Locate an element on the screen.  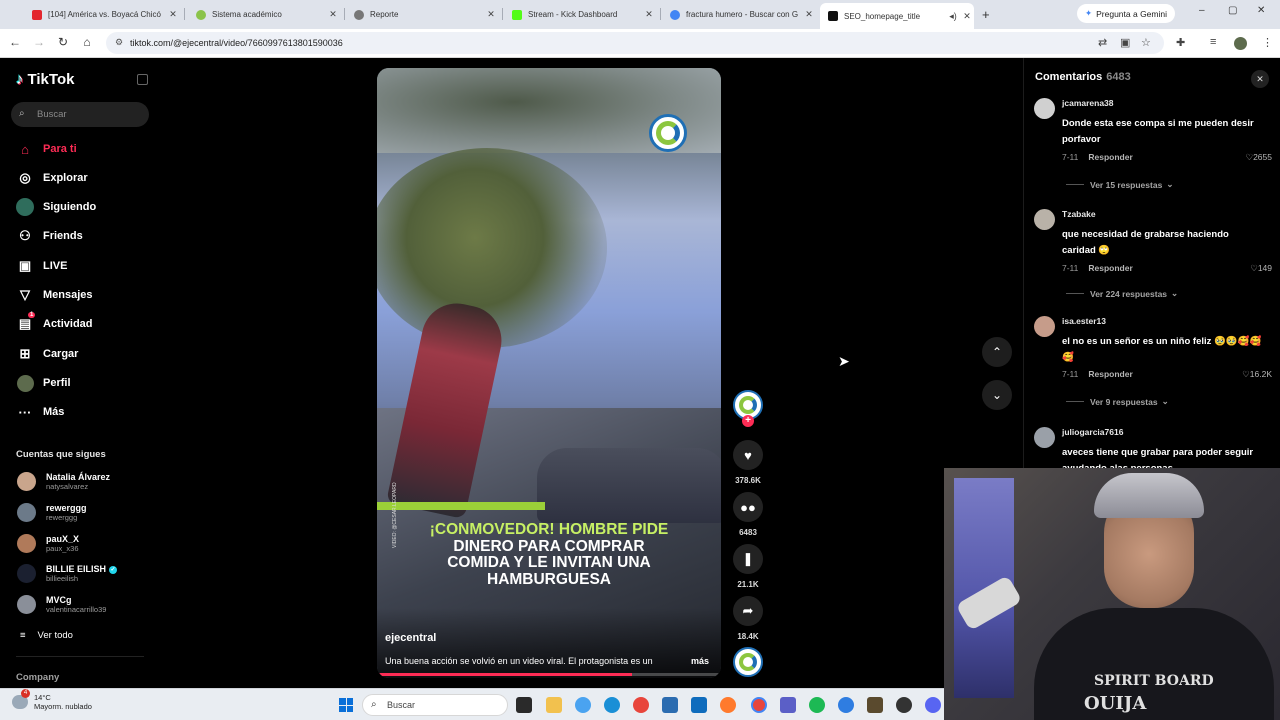
close-comments-button: ✕ is located at coordinates (1260, 79).